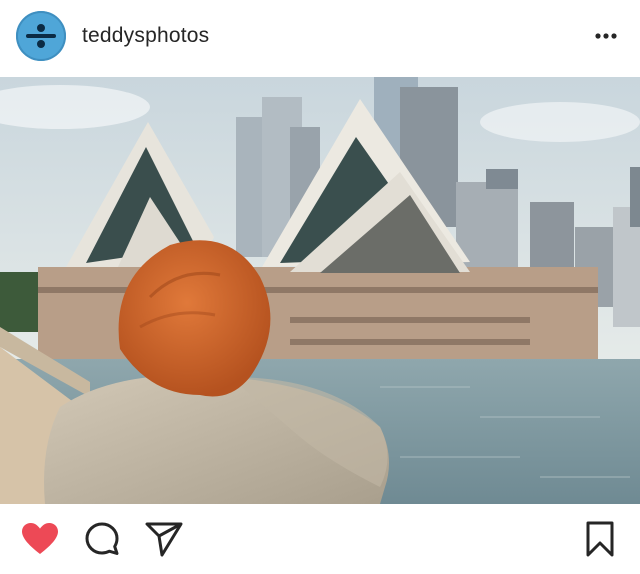 The width and height of the screenshot is (640, 574). What do you see at coordinates (320, 36) in the screenshot?
I see `post-header: teddysphotos` at bounding box center [320, 36].